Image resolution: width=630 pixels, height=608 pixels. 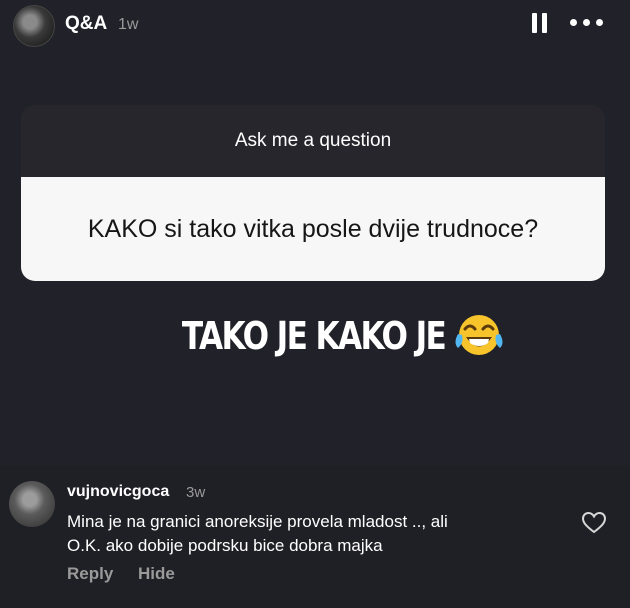 I want to click on more-options-icon, so click(x=587, y=23).